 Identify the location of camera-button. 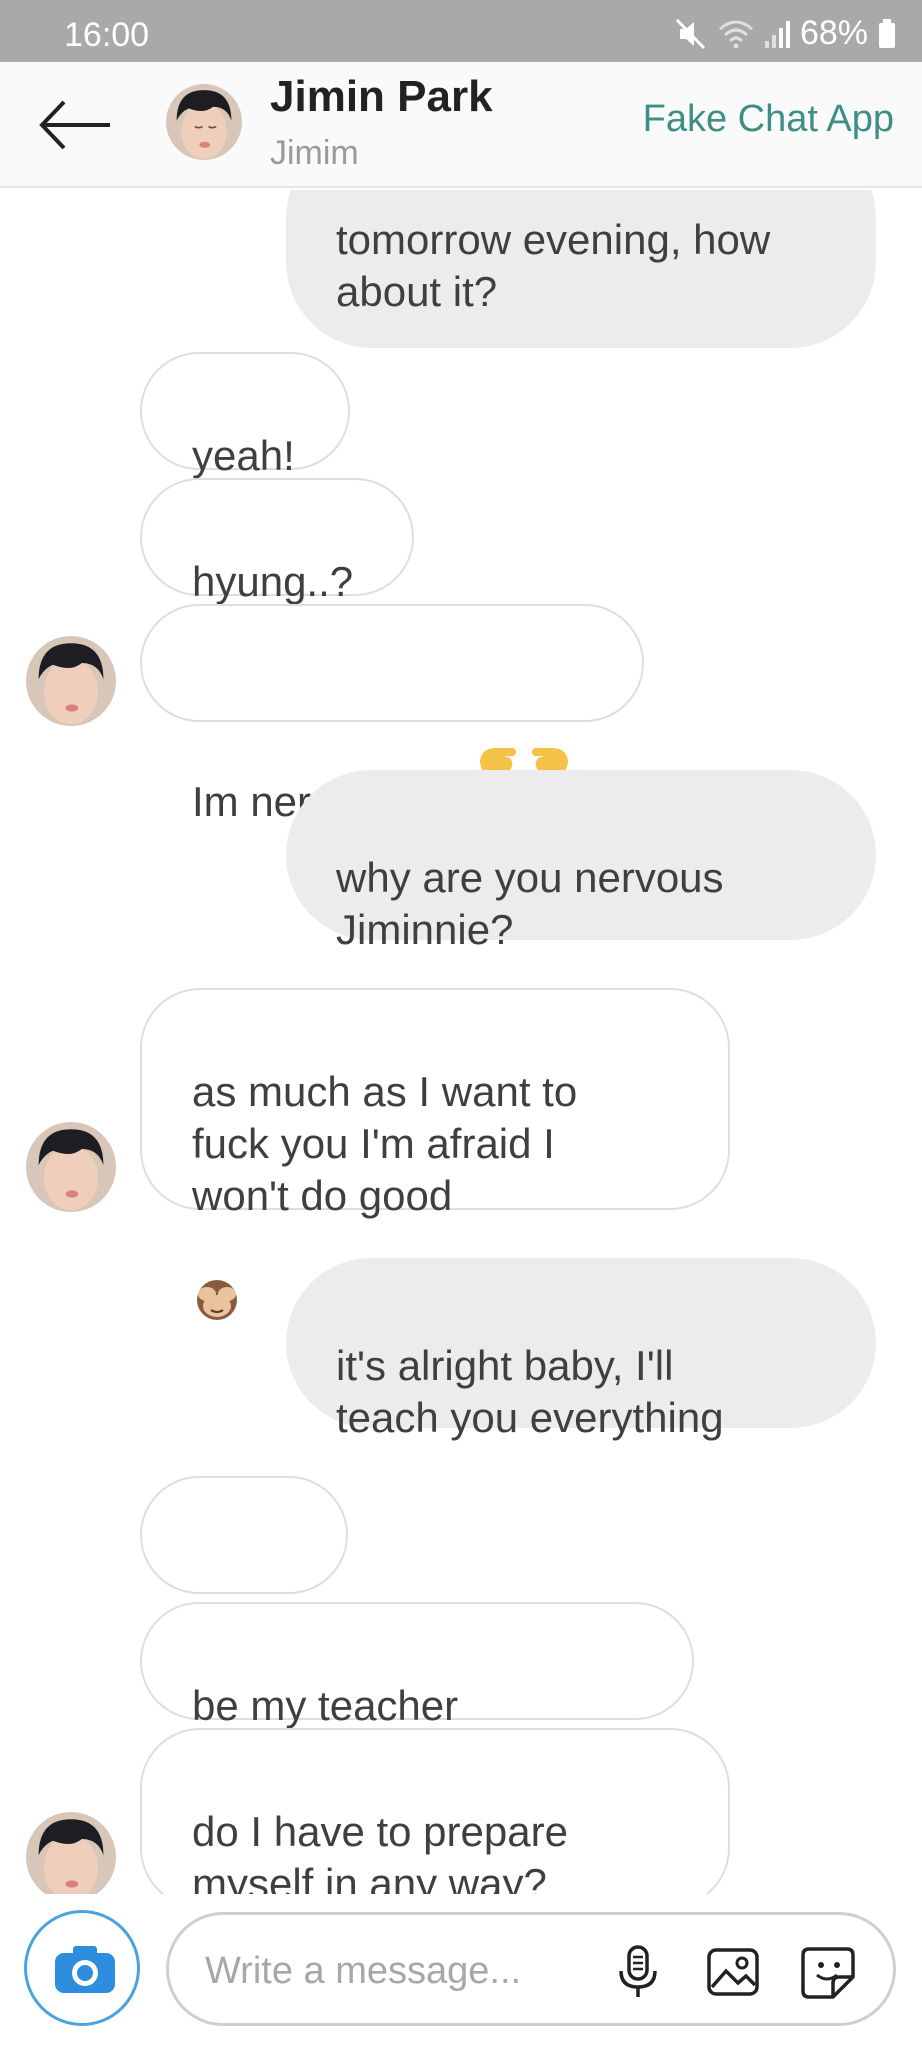
(82, 1968).